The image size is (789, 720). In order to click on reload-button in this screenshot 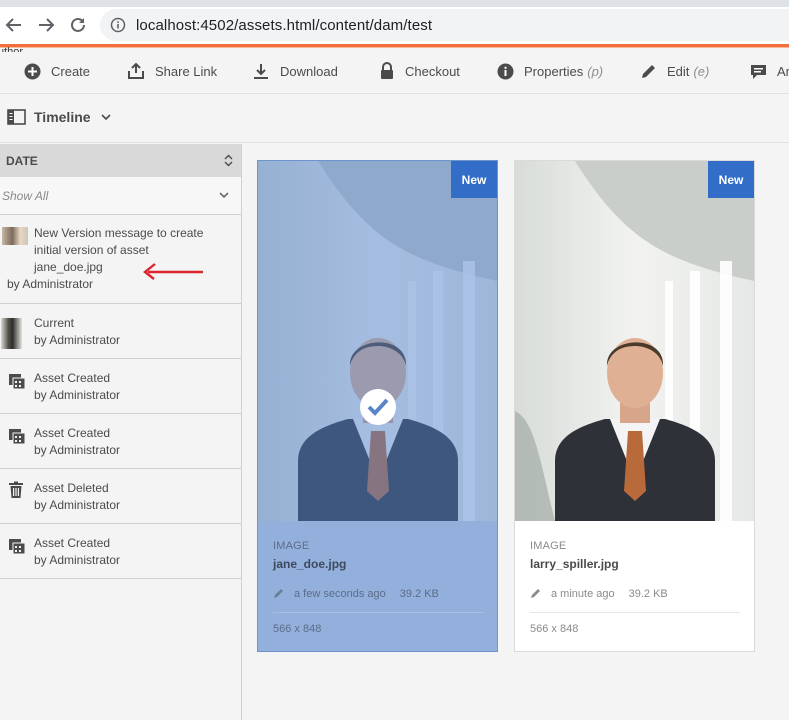, I will do `click(78, 25)`.